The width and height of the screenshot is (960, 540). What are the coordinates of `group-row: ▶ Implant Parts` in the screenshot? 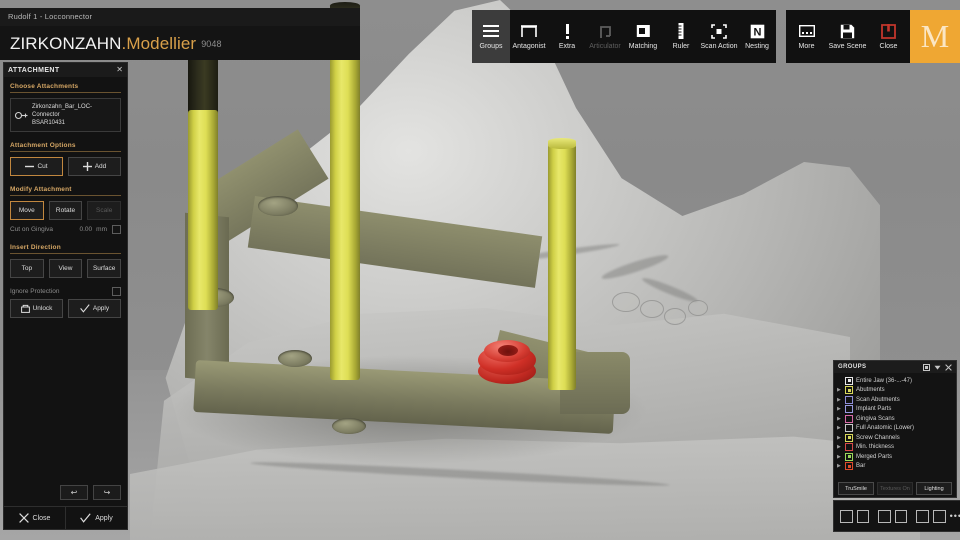 It's located at (895, 410).